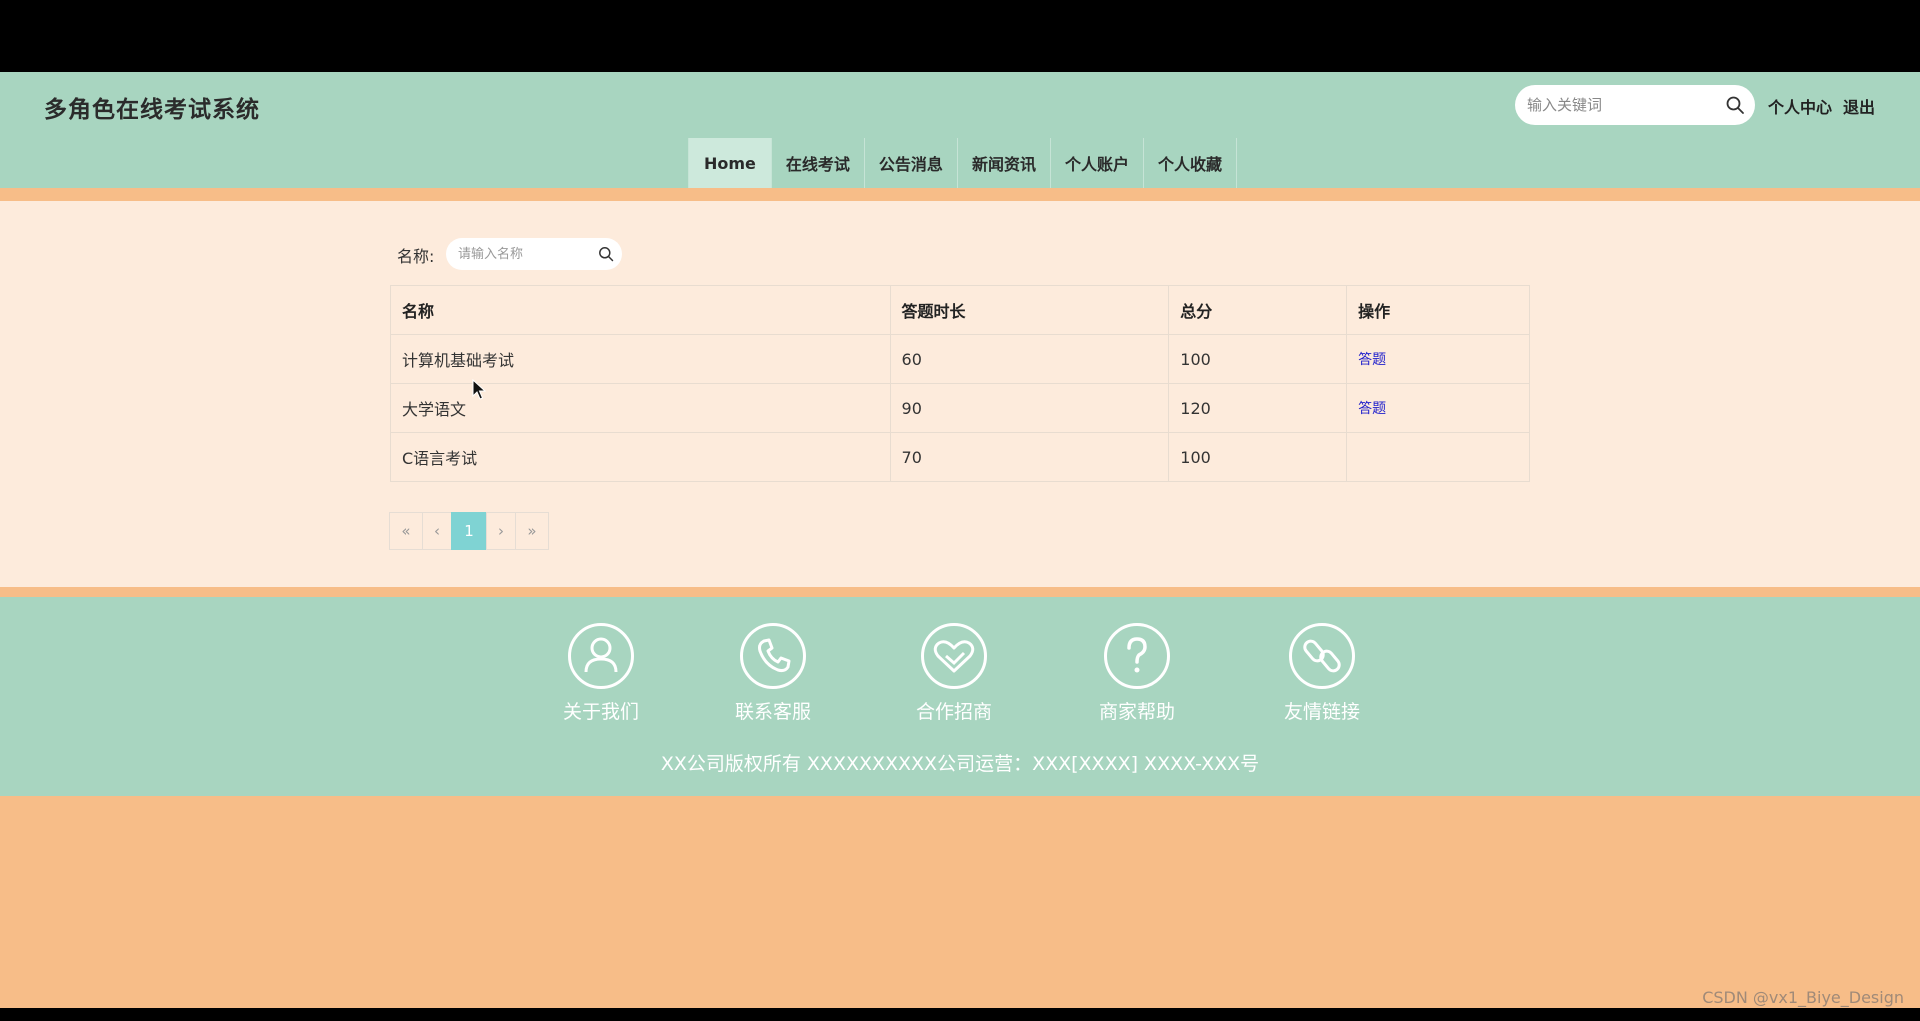 This screenshot has height=1021, width=1920. Describe the element at coordinates (532, 531) in the screenshot. I see `page-last-button: »` at that location.